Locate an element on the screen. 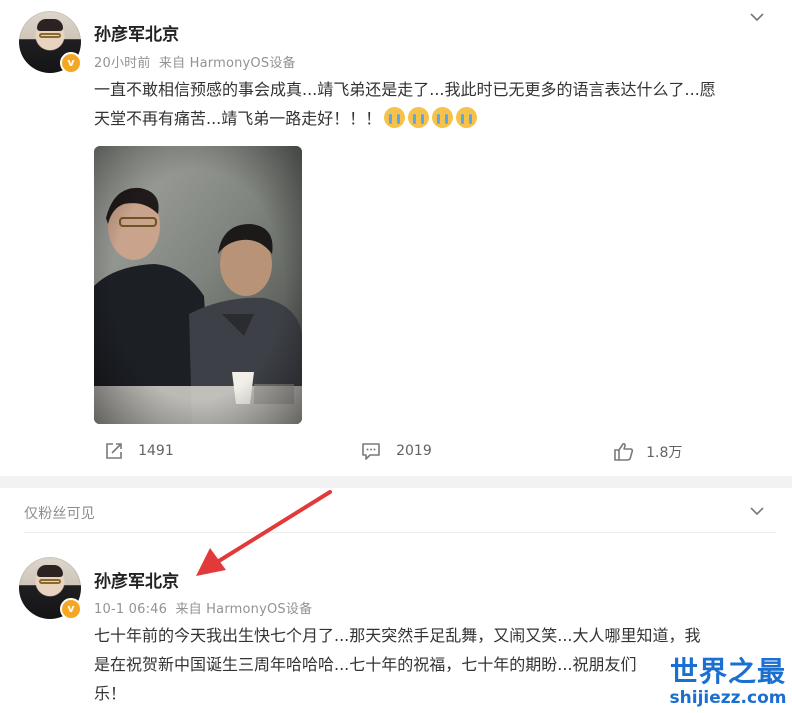 Image resolution: width=792 pixels, height=713 pixels. watermark-title: 世界之最 is located at coordinates (727, 671).